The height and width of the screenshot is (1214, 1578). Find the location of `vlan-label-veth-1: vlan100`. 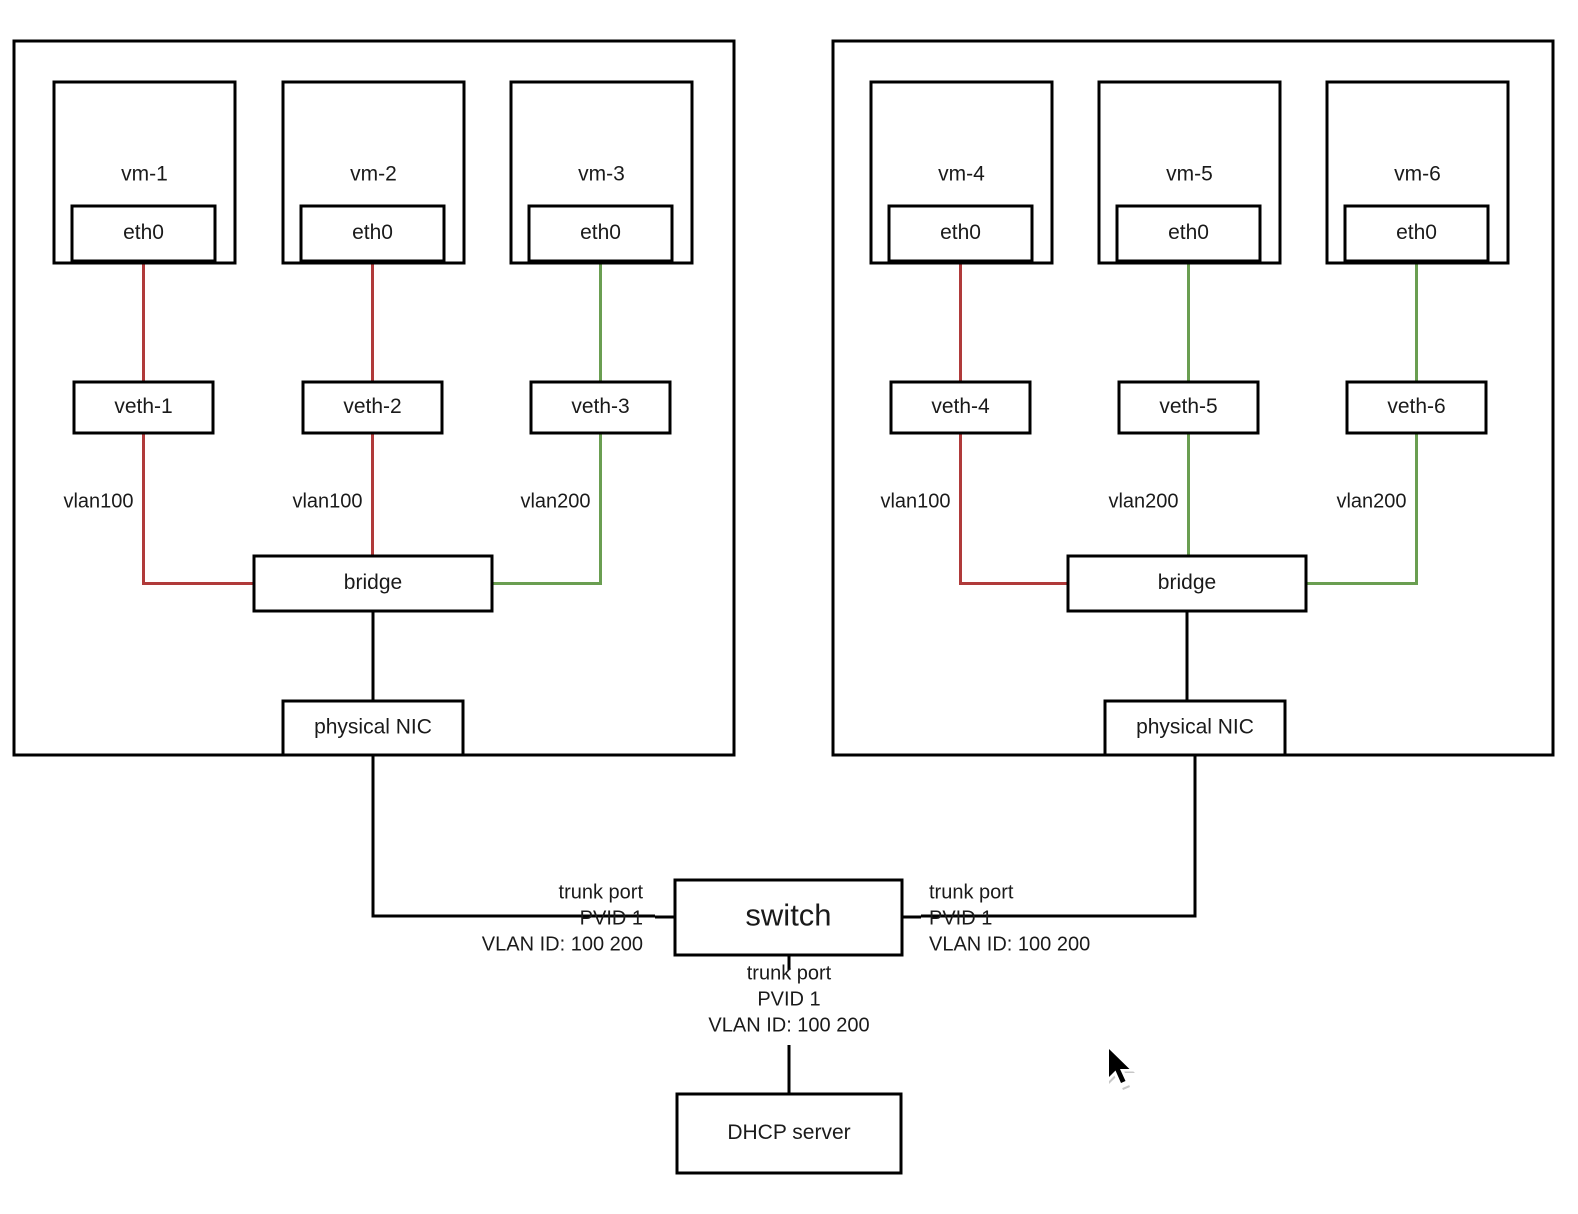

vlan-label-veth-1: vlan100 is located at coordinates (98, 501).